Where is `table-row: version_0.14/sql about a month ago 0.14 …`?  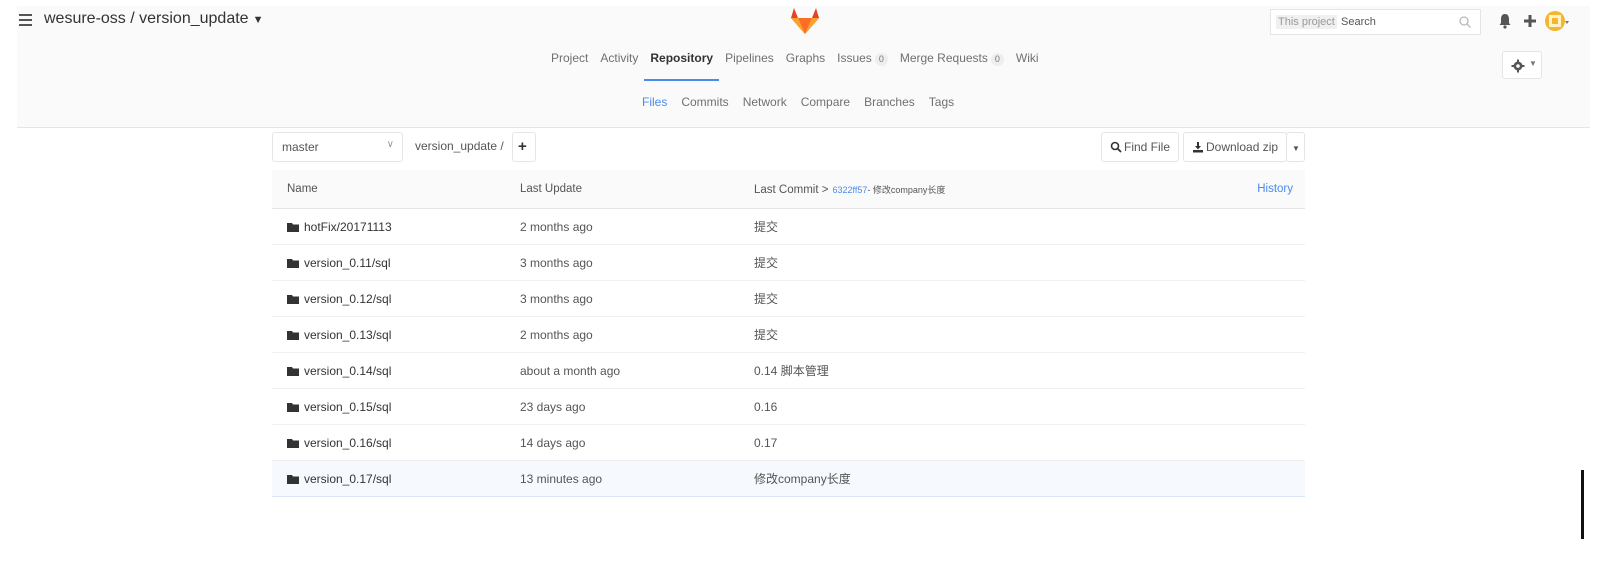
table-row: version_0.14/sql about a month ago 0.14 … is located at coordinates (788, 370).